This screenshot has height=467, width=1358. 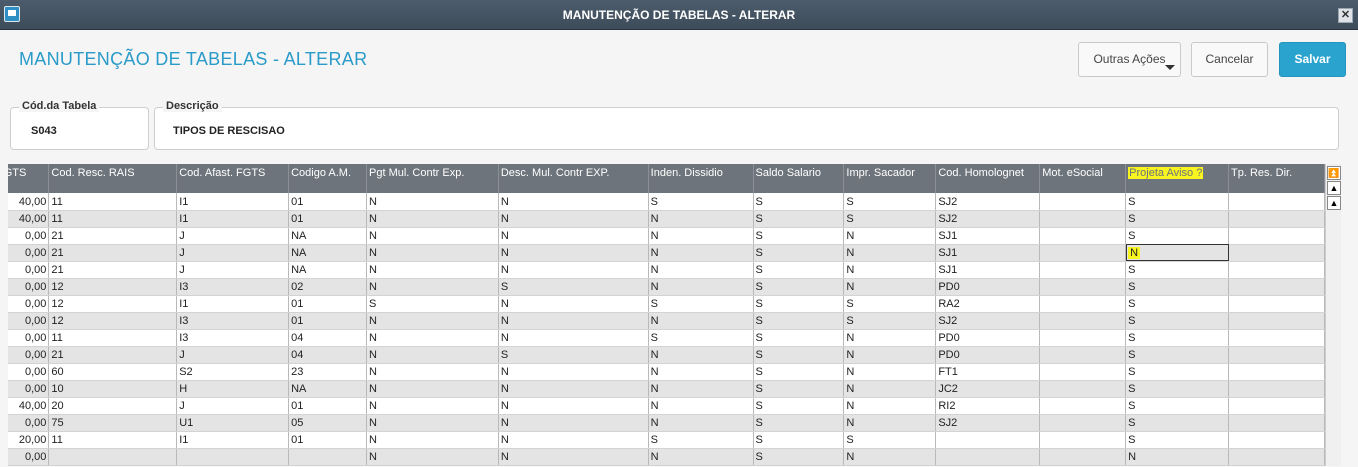 I want to click on table-row: 40,00 20 J 01 N N N S N RI2 S, so click(x=666, y=406).